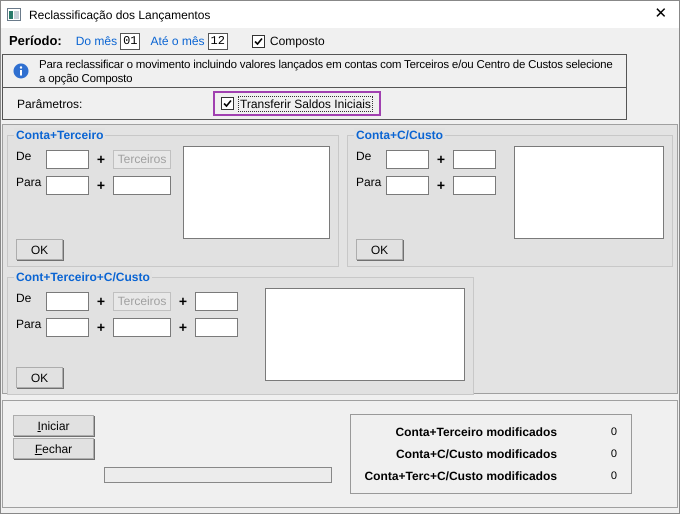  What do you see at coordinates (53, 448) in the screenshot?
I see `action-button: Fechar` at bounding box center [53, 448].